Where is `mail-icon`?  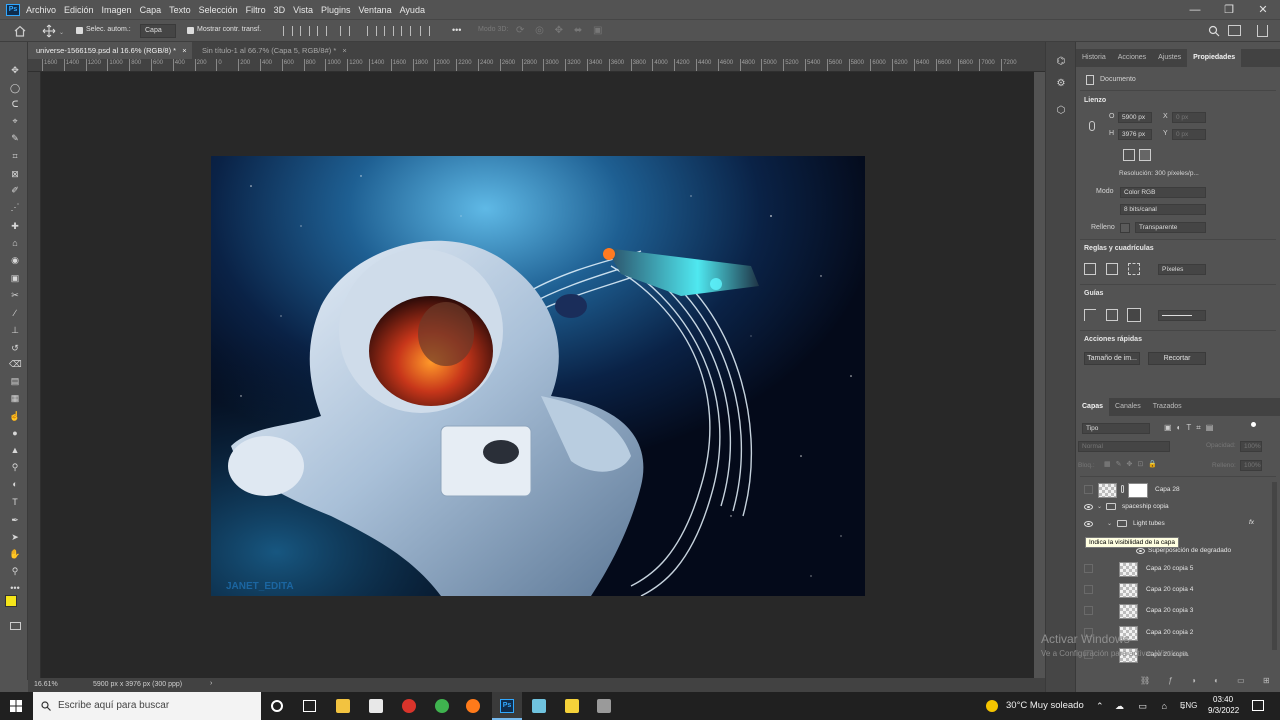 mail-icon is located at coordinates (376, 706).